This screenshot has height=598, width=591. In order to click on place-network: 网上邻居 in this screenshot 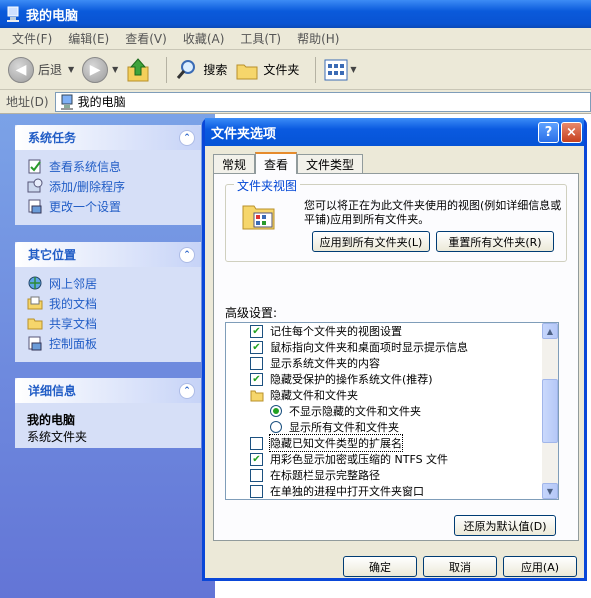, I will do `click(108, 283)`.